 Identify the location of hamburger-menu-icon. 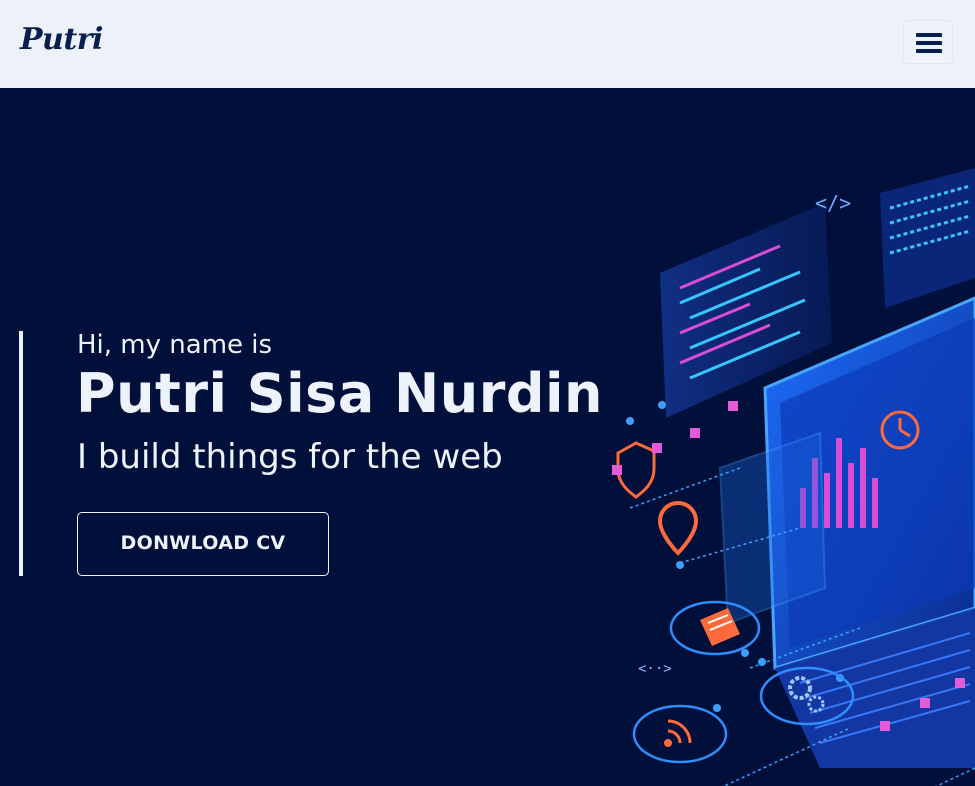
(929, 35).